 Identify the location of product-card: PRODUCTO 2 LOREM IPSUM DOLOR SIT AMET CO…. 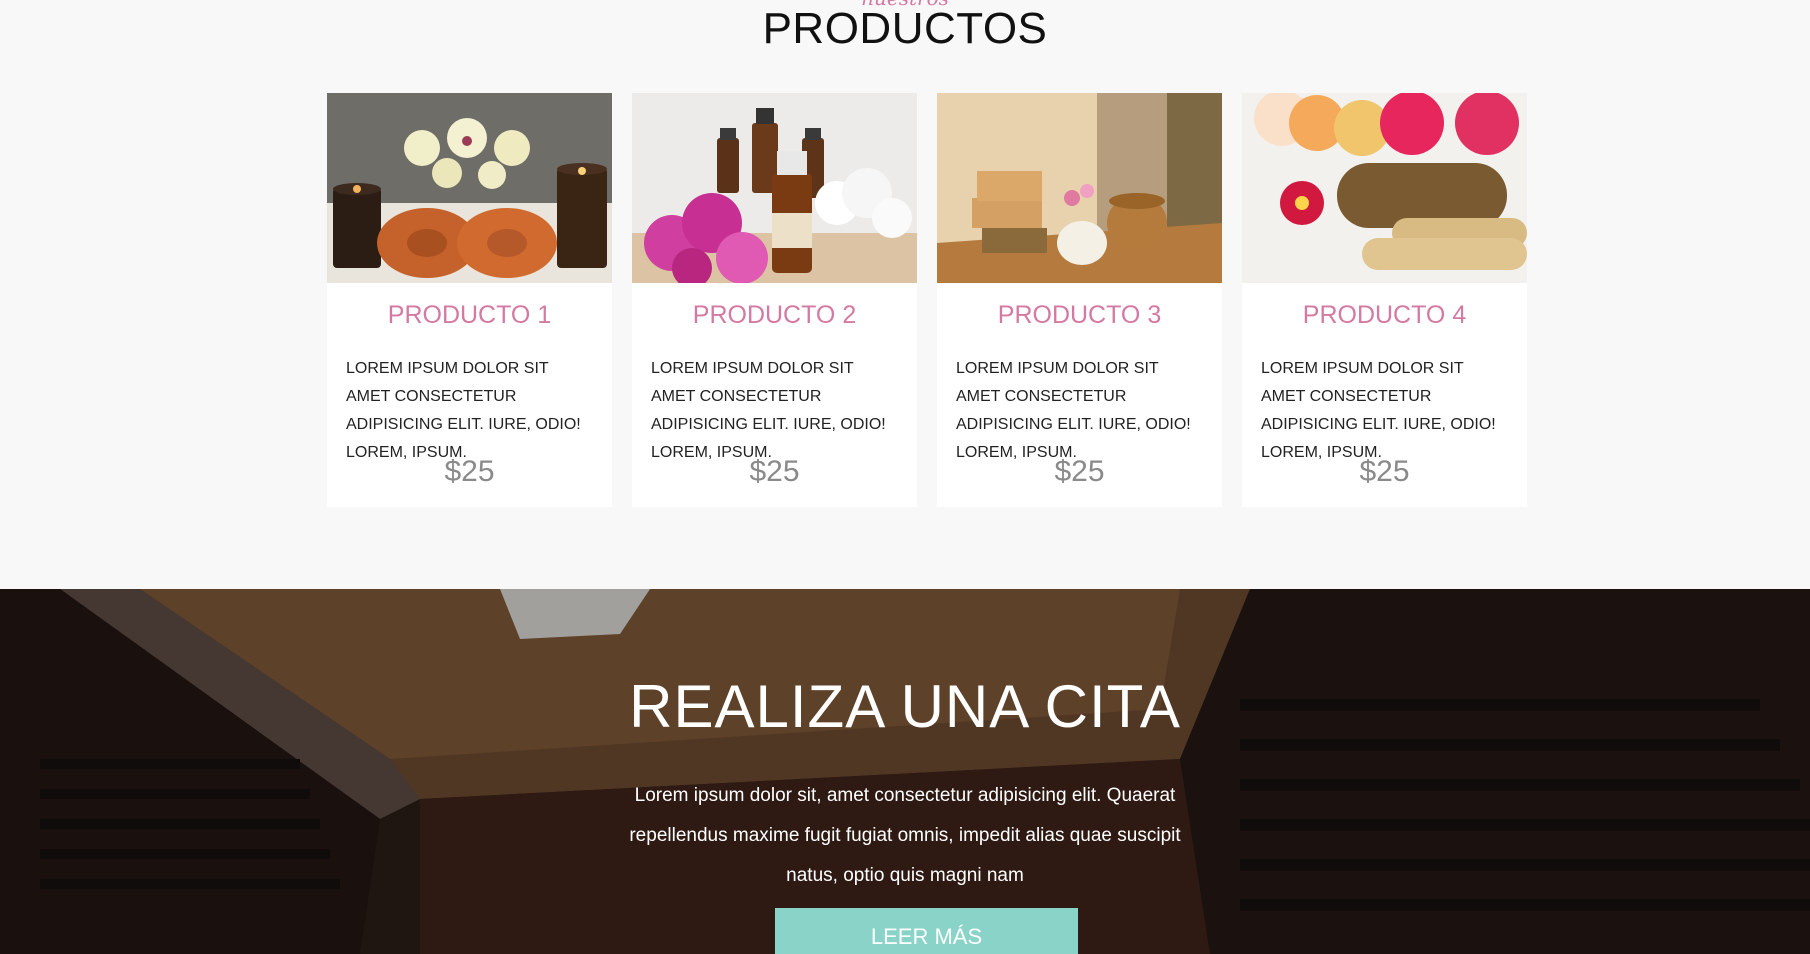
(774, 300).